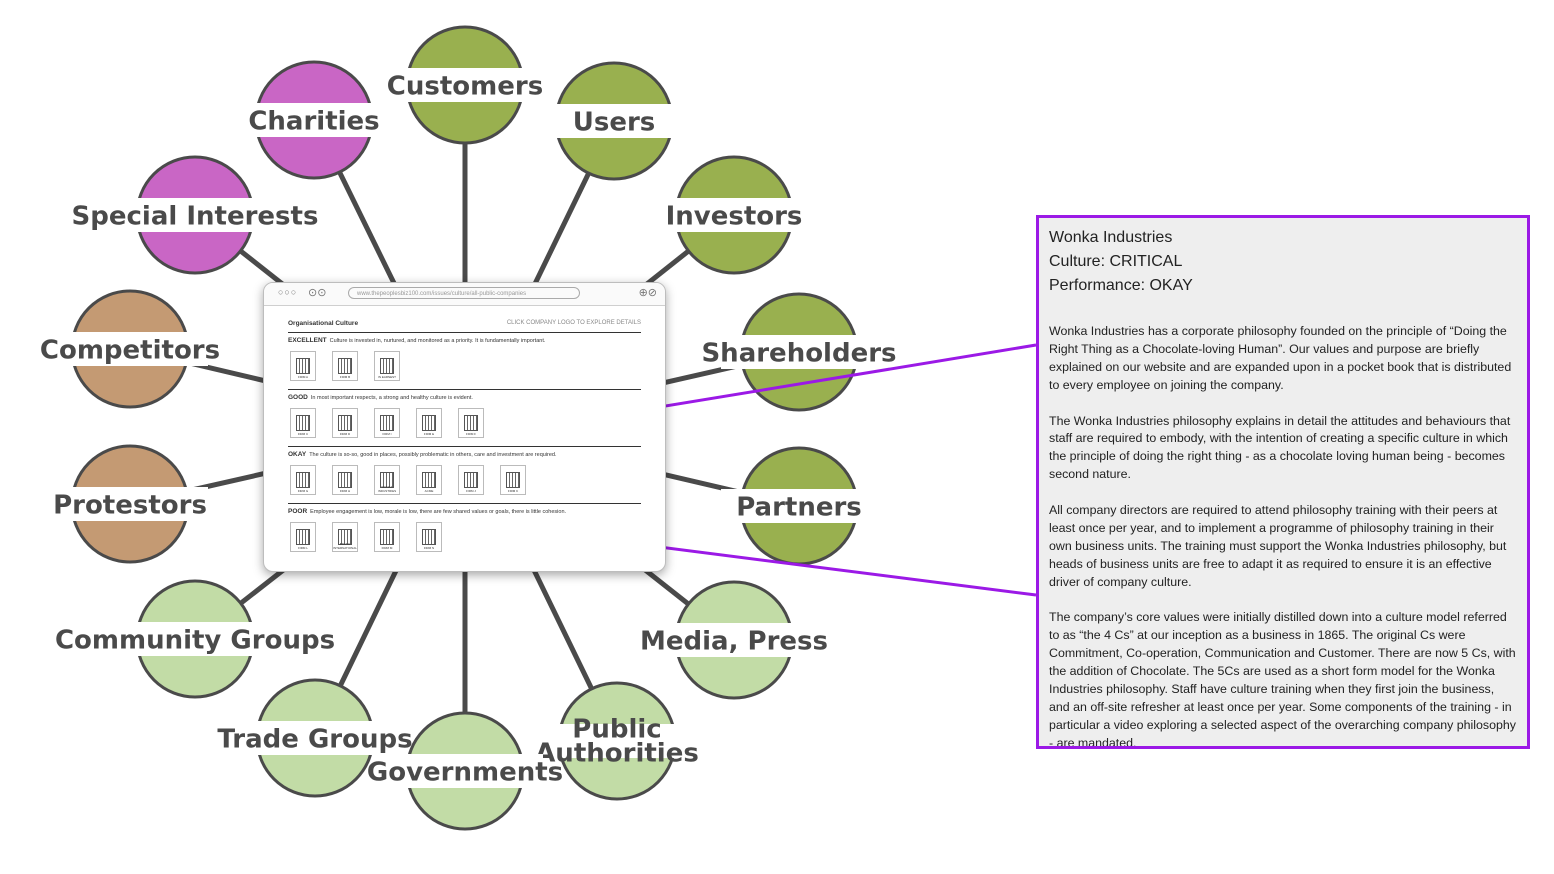 Image resolution: width=1554 pixels, height=874 pixels. I want to click on stakeholder-label: Partners, so click(799, 508).